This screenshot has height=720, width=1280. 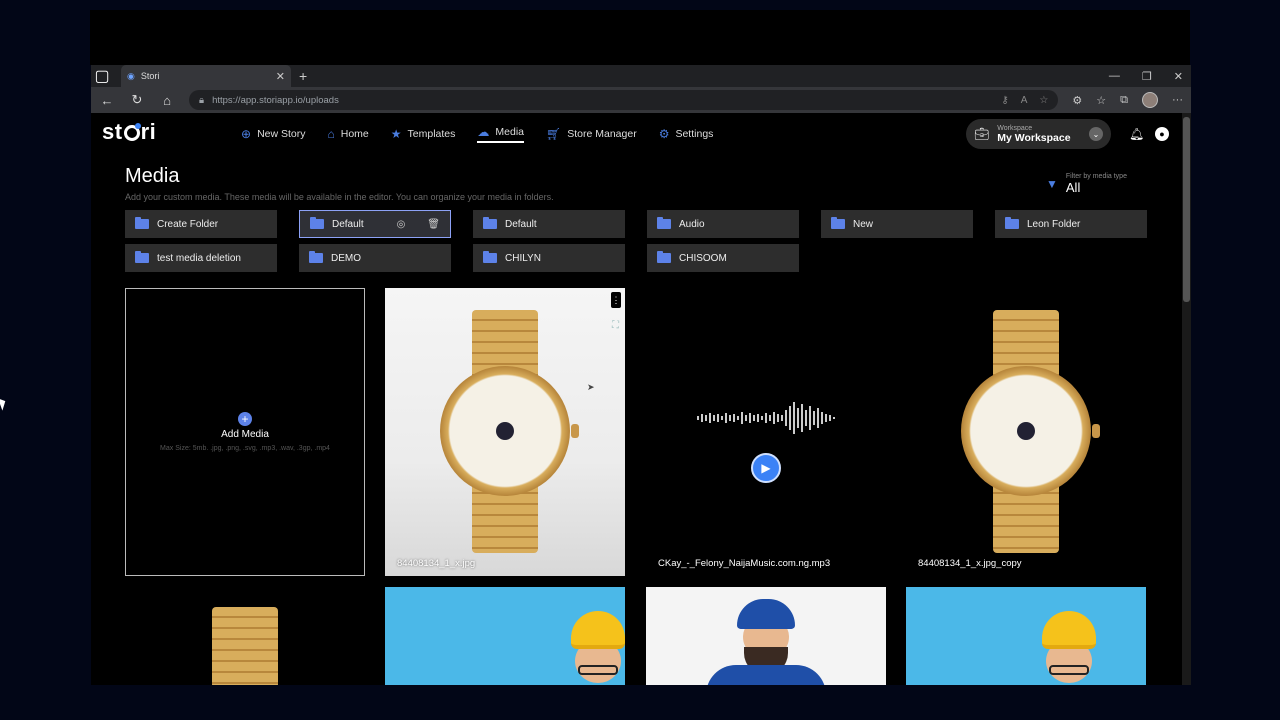 What do you see at coordinates (375, 258) in the screenshot?
I see `folder-item: DEMO` at bounding box center [375, 258].